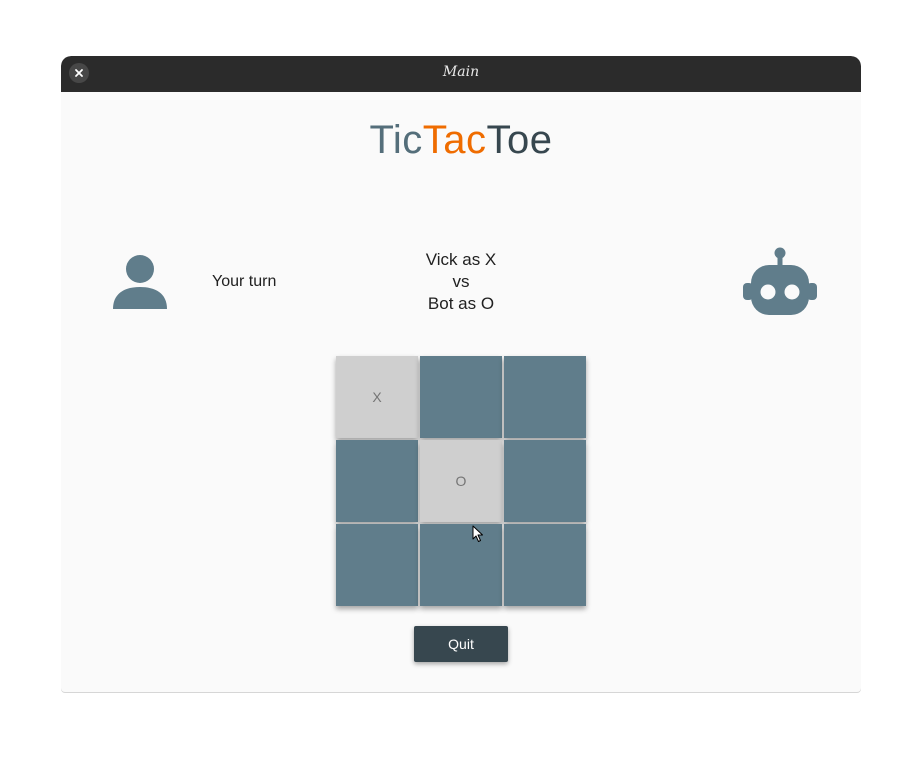  I want to click on bot-assignment: Bot as O, so click(461, 303).